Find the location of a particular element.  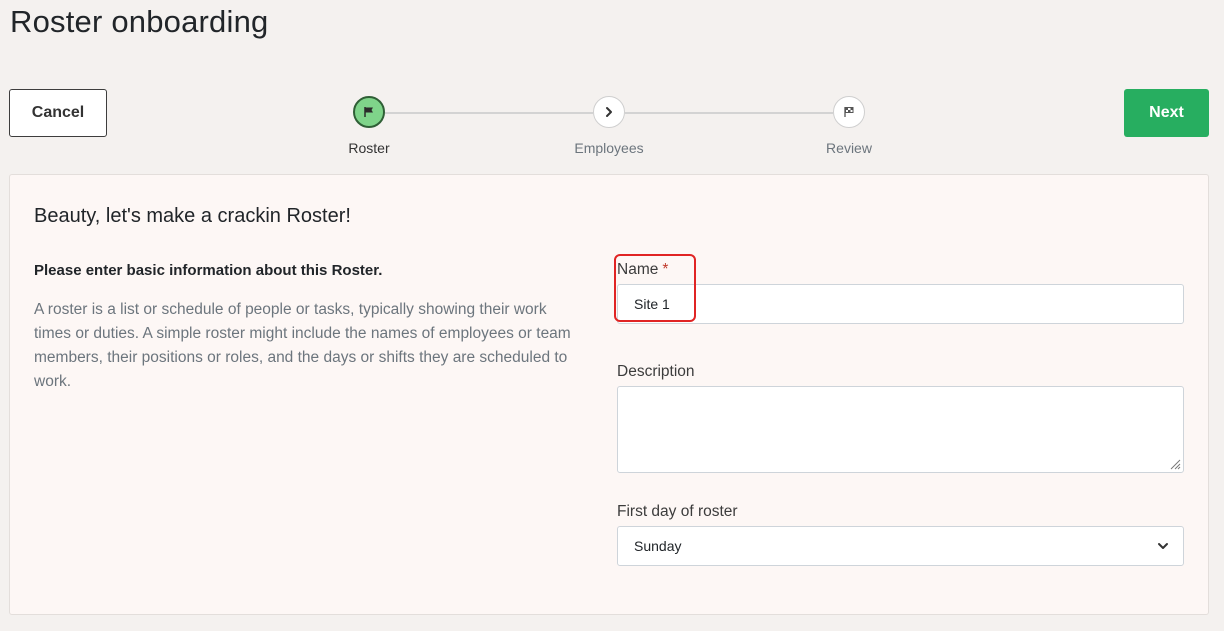

checkered-flag-icon is located at coordinates (849, 112).